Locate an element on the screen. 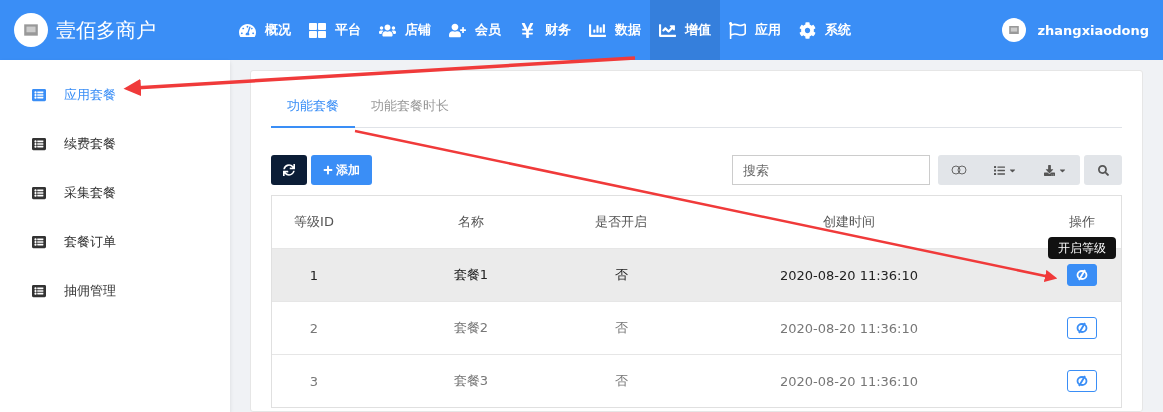  table-cell-text: 套餐1 is located at coordinates (471, 275).